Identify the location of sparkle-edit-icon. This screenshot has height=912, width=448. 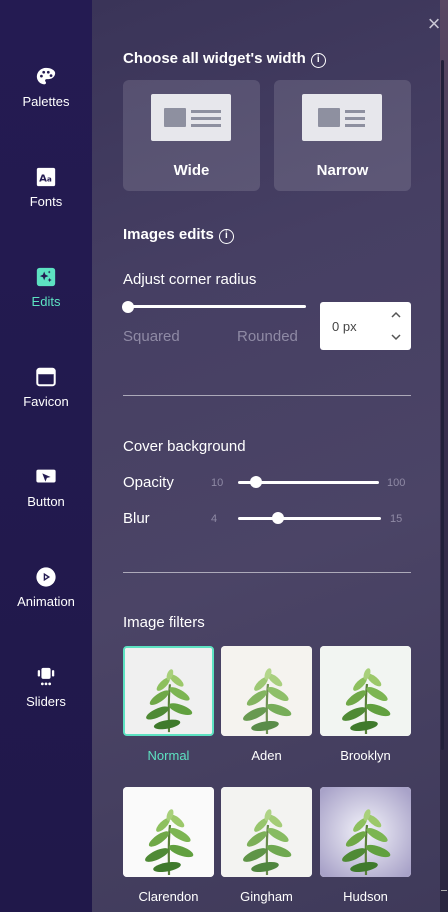
(46, 277).